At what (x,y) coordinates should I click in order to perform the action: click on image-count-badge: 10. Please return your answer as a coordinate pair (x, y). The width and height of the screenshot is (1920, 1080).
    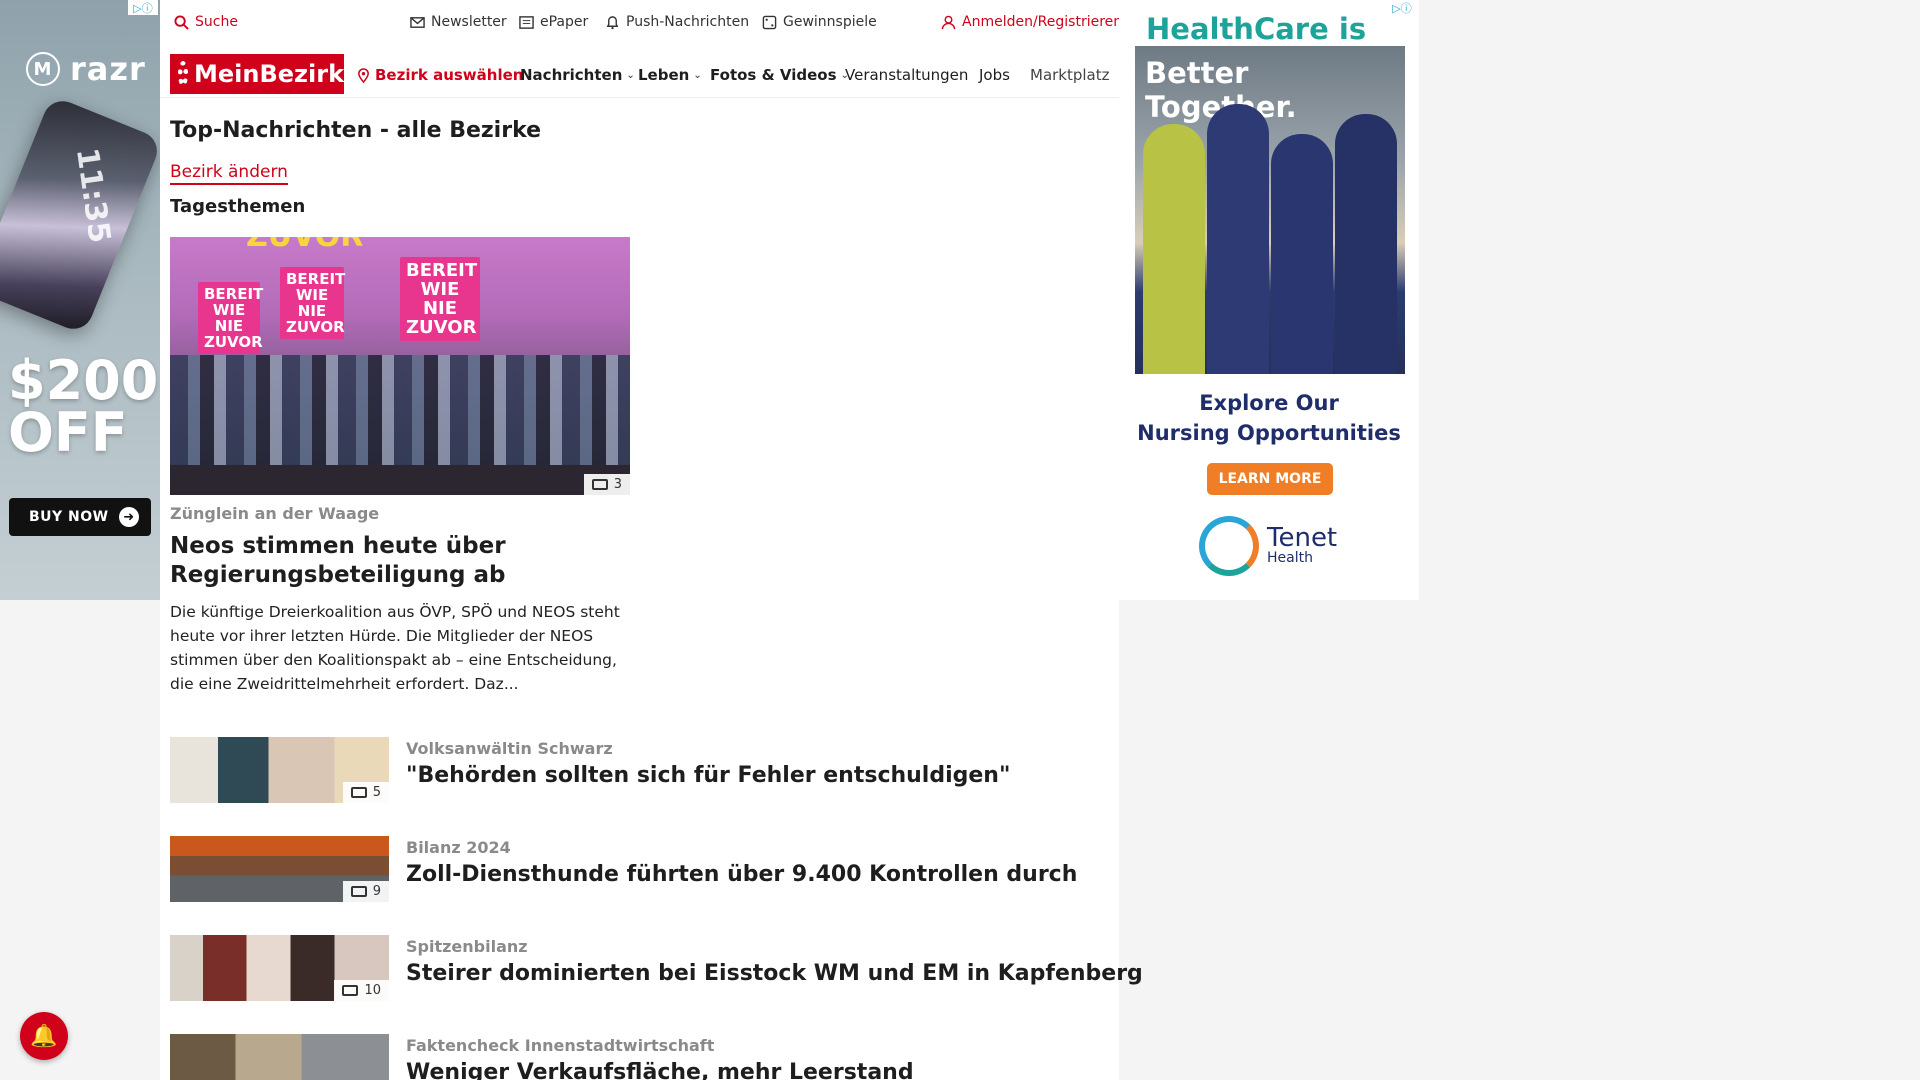
    Looking at the image, I should click on (361, 990).